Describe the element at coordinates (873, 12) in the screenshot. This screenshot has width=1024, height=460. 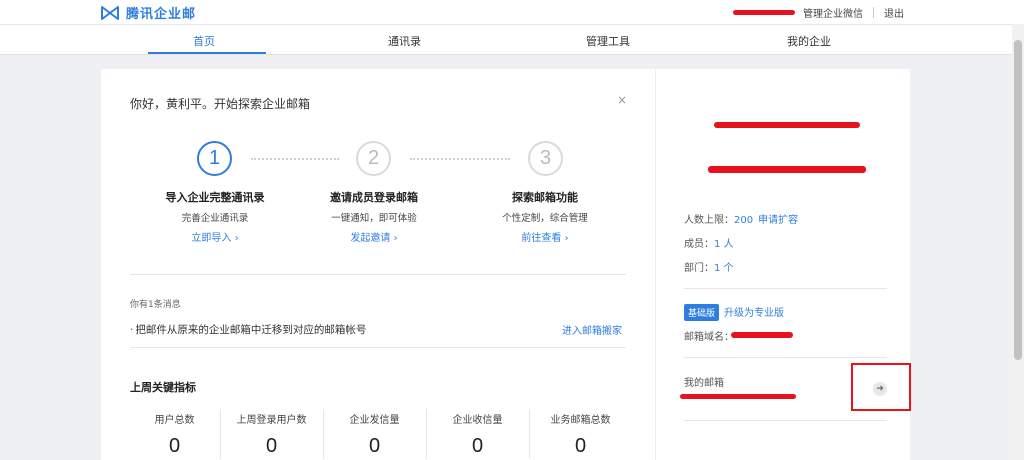
I see `top-link-divider` at that location.